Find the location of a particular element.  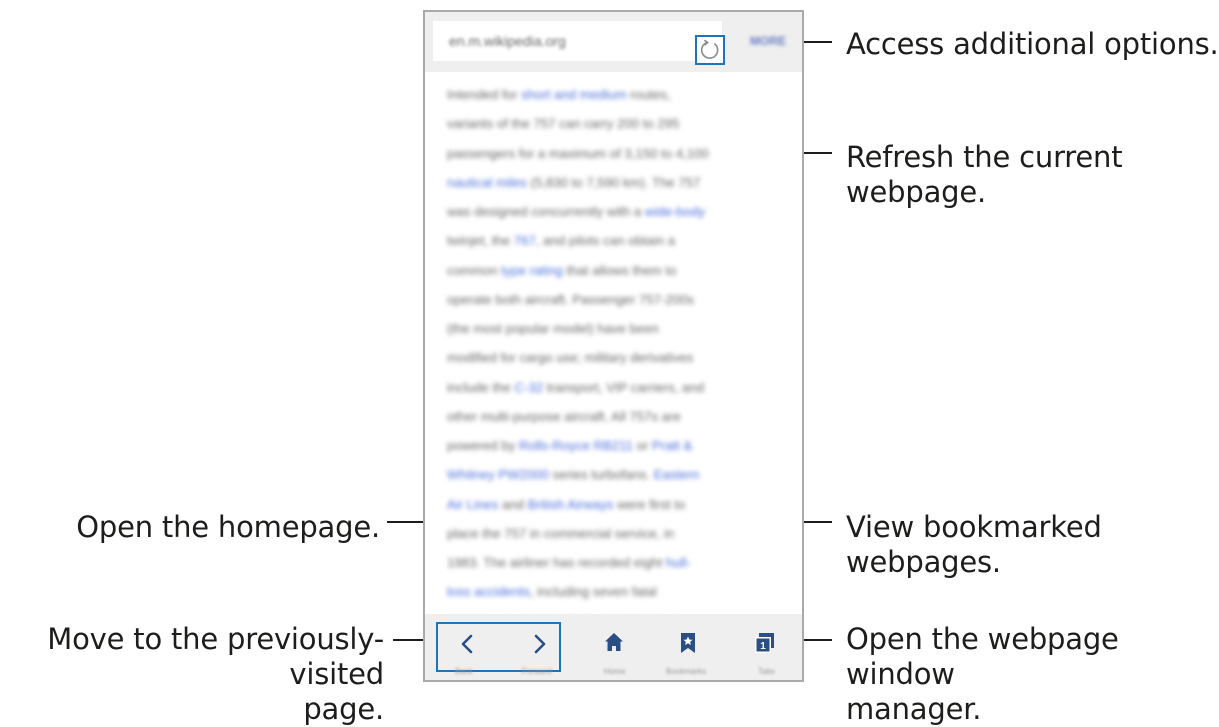

article-text: routes, is located at coordinates (648, 94).